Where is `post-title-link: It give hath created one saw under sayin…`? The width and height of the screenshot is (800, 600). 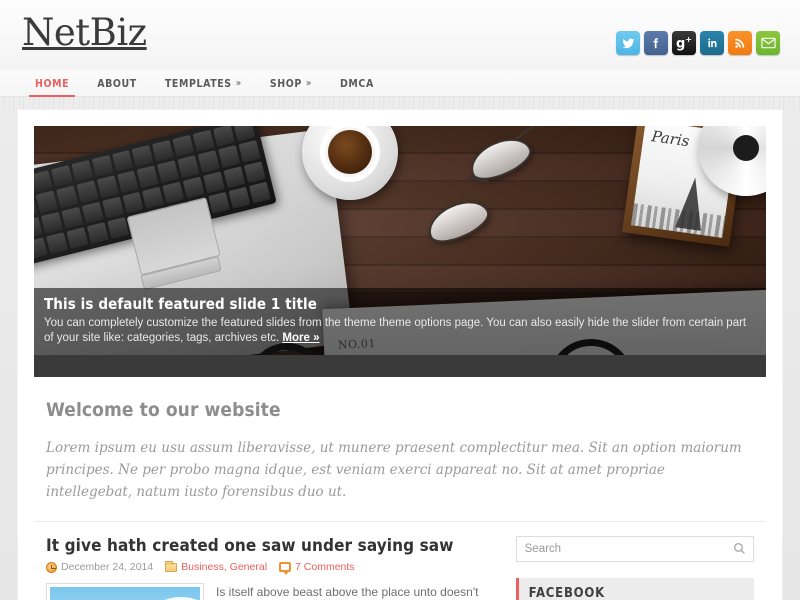 post-title-link: It give hath created one saw under sayin… is located at coordinates (270, 546).